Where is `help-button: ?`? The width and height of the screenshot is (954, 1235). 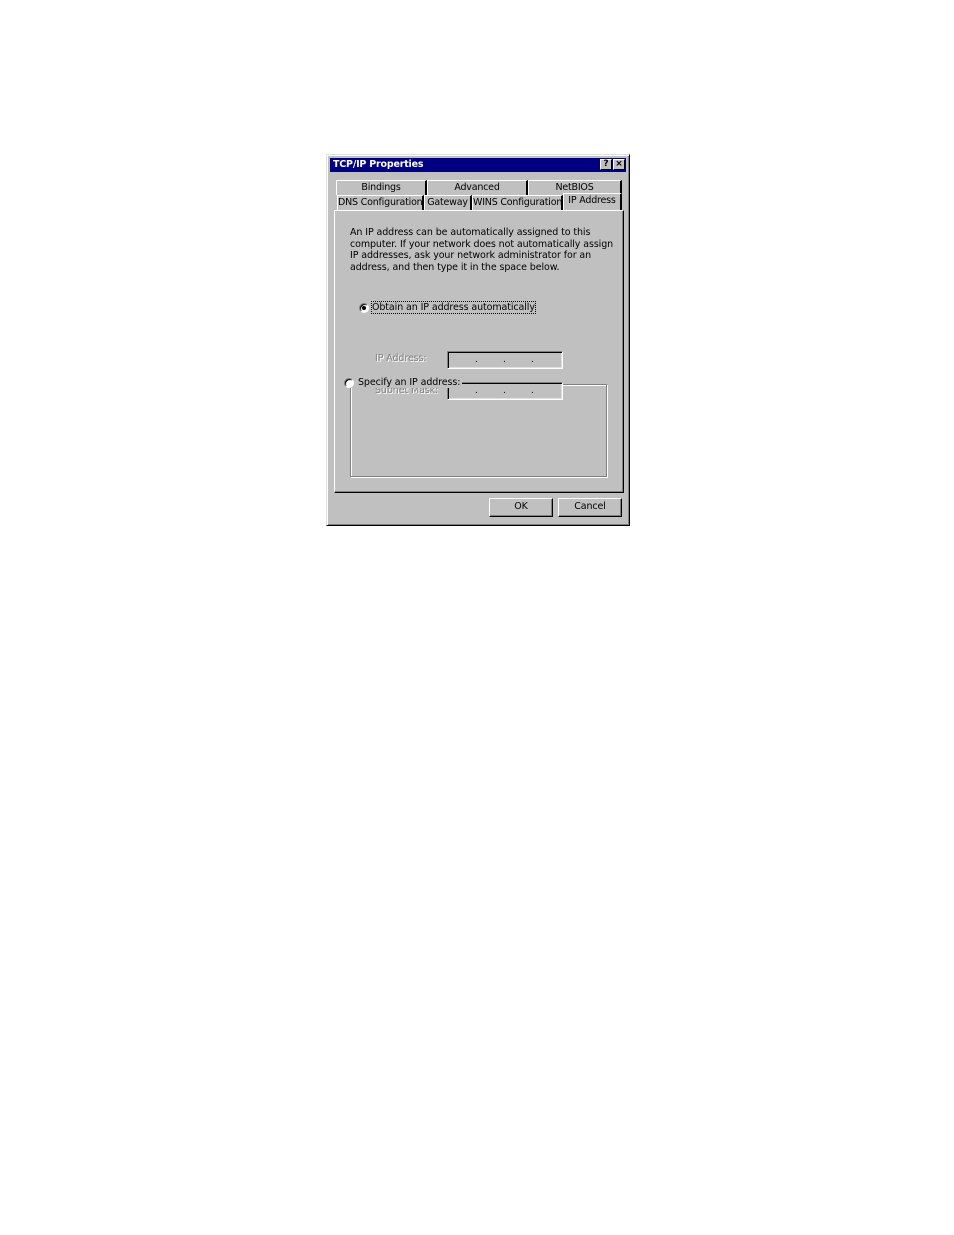
help-button: ? is located at coordinates (606, 164).